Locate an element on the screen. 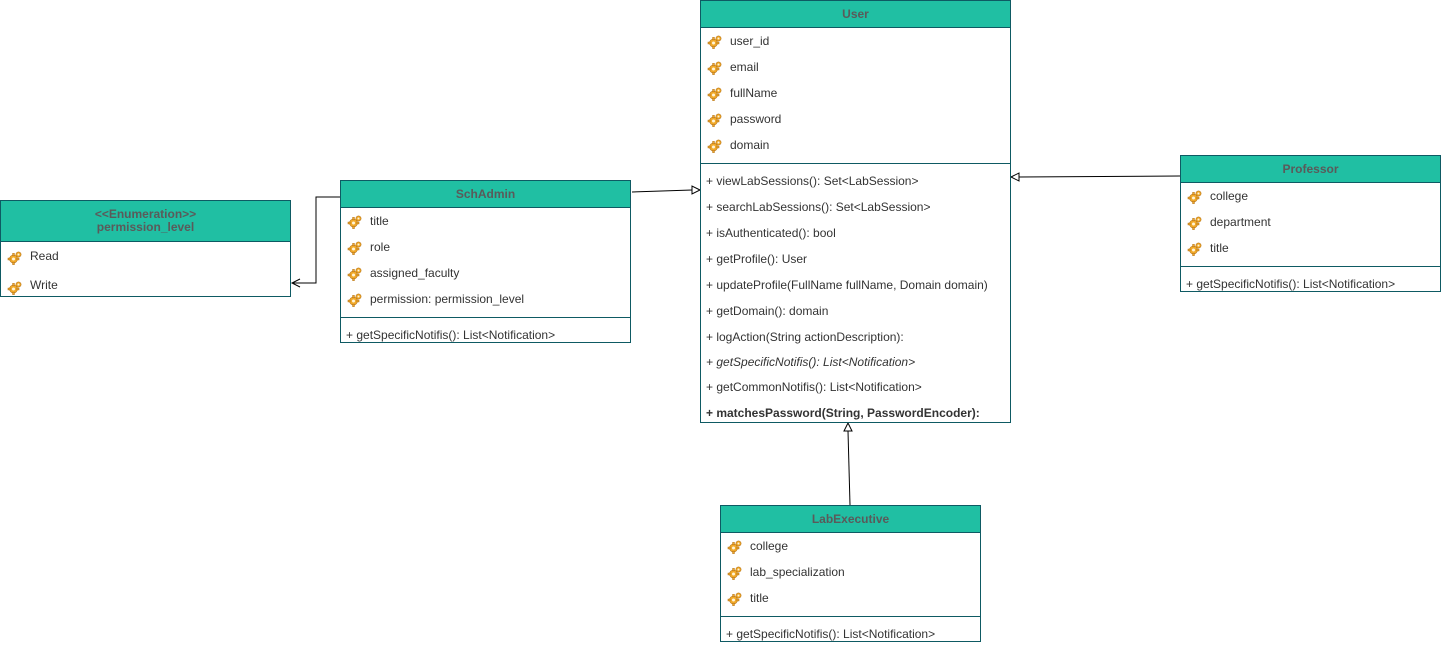 This screenshot has height=647, width=1441. attribute-row: fullName is located at coordinates (855, 93).